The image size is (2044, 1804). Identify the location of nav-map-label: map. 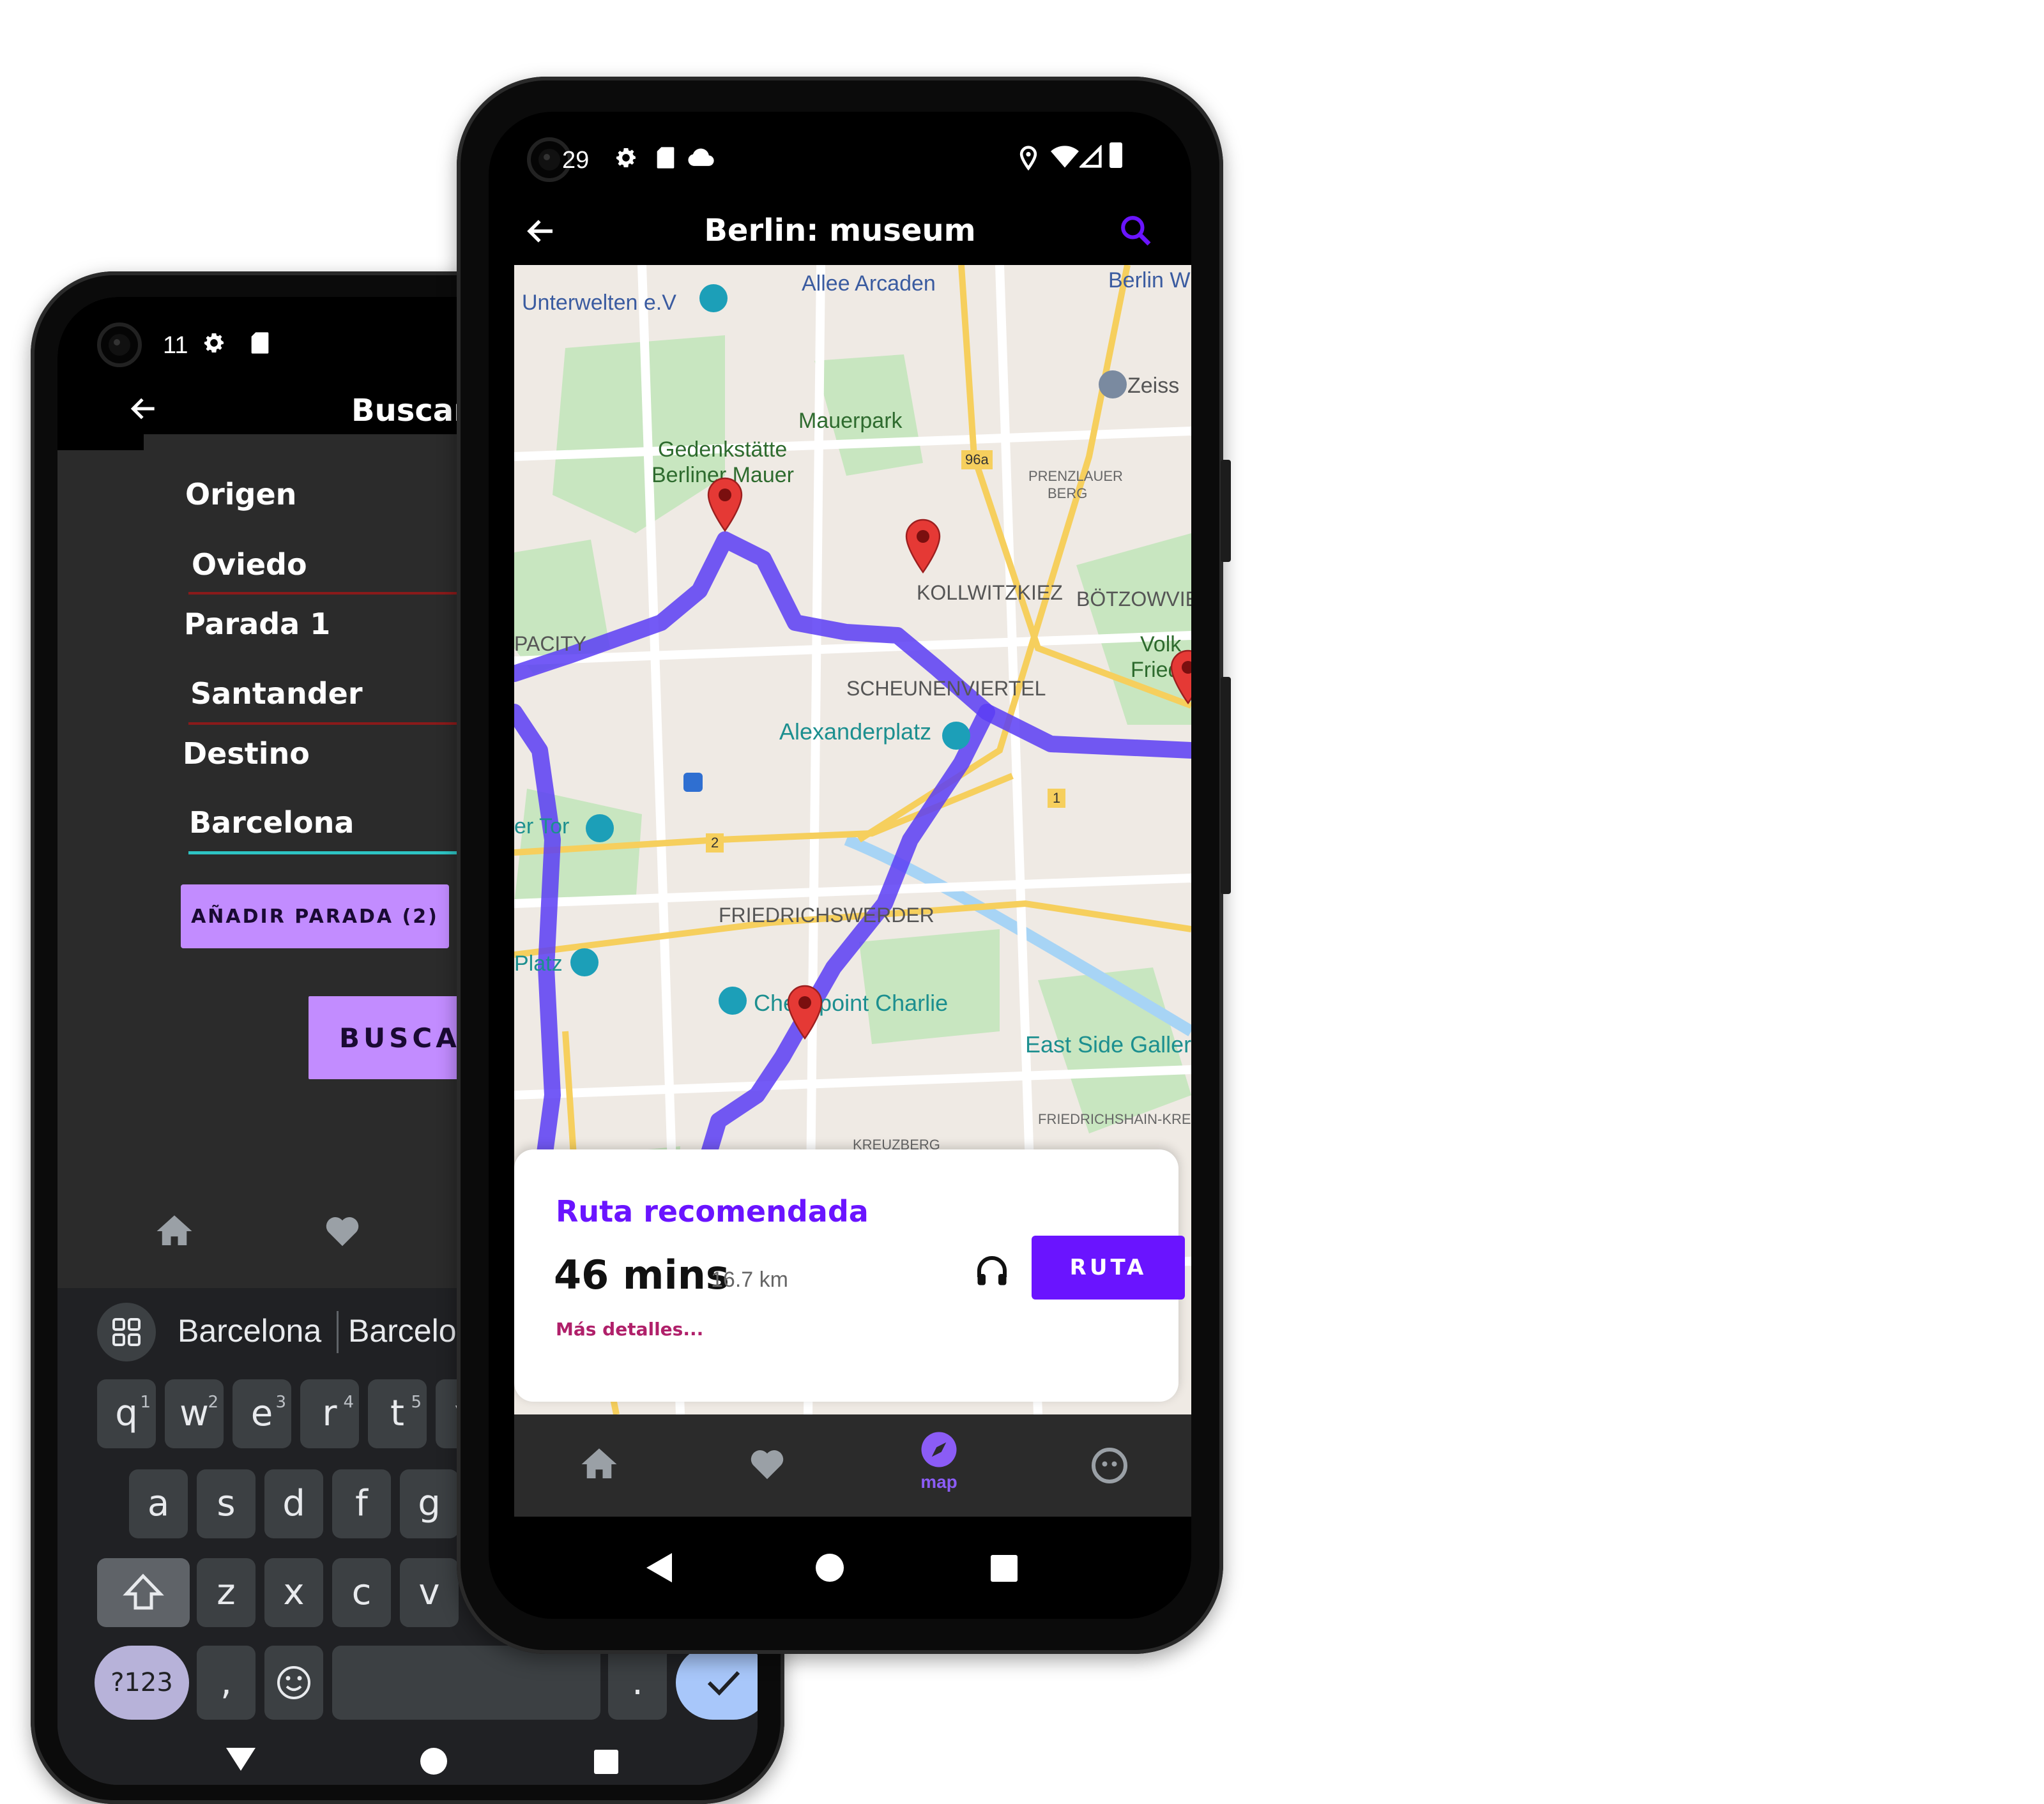
(938, 1482).